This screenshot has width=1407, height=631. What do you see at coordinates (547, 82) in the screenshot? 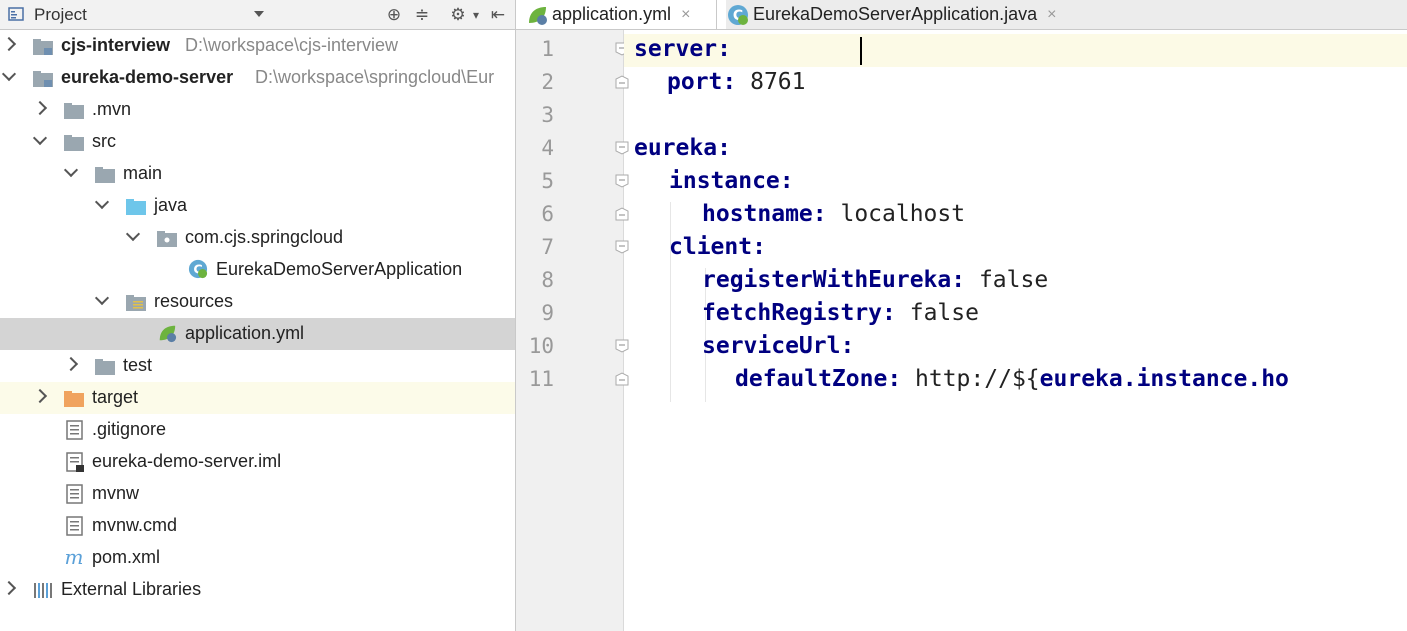
I see `line-number: 2` at bounding box center [547, 82].